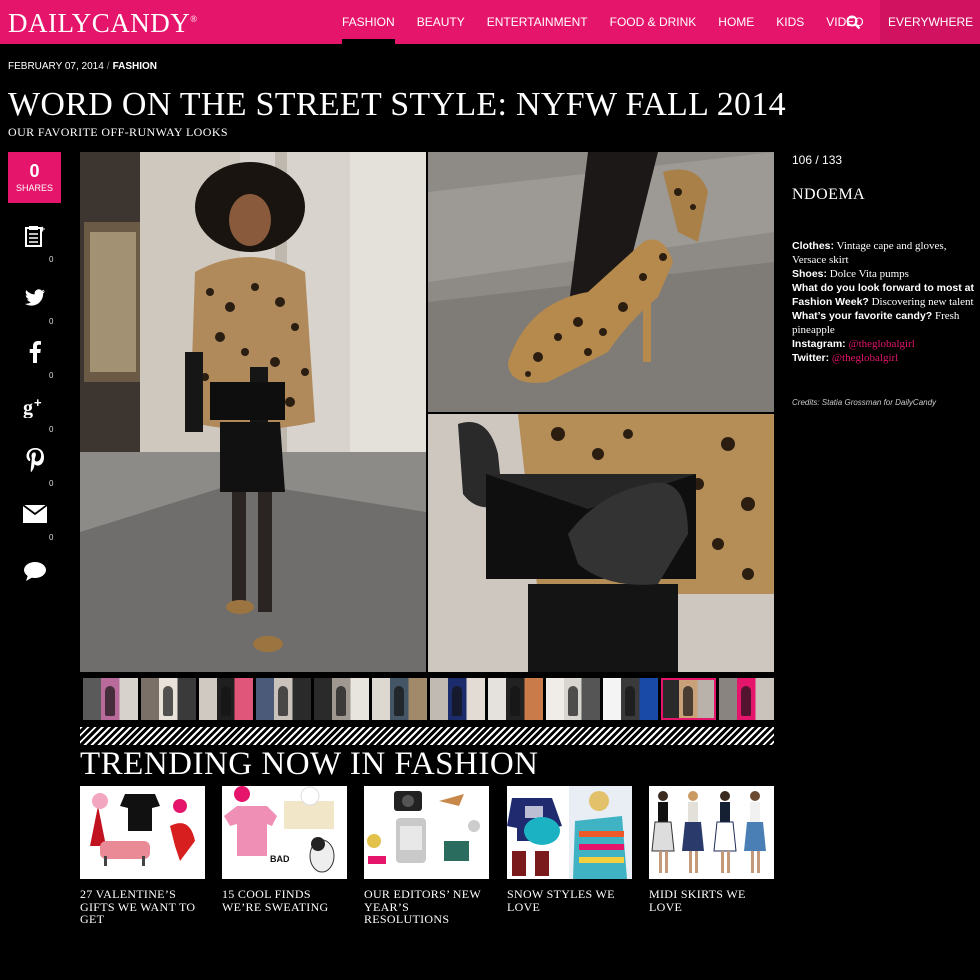 The width and height of the screenshot is (980, 980). I want to click on category-link: FASHION, so click(135, 66).